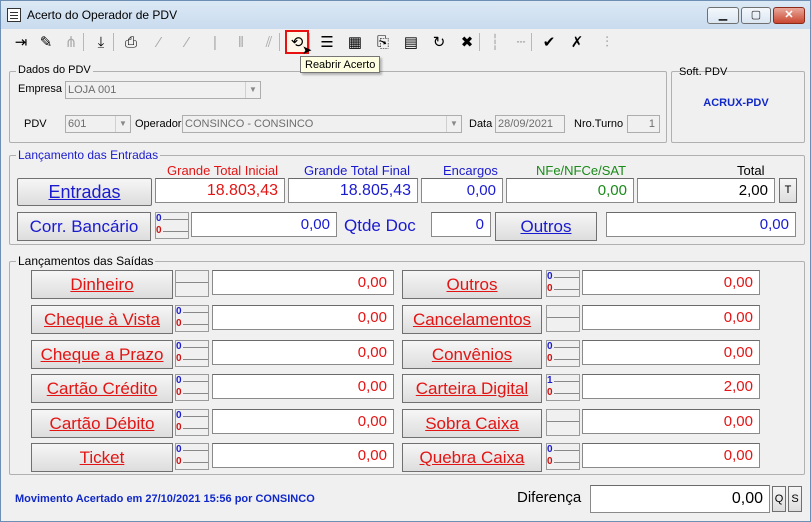  I want to click on ticket-button: Ticket, so click(102, 457).